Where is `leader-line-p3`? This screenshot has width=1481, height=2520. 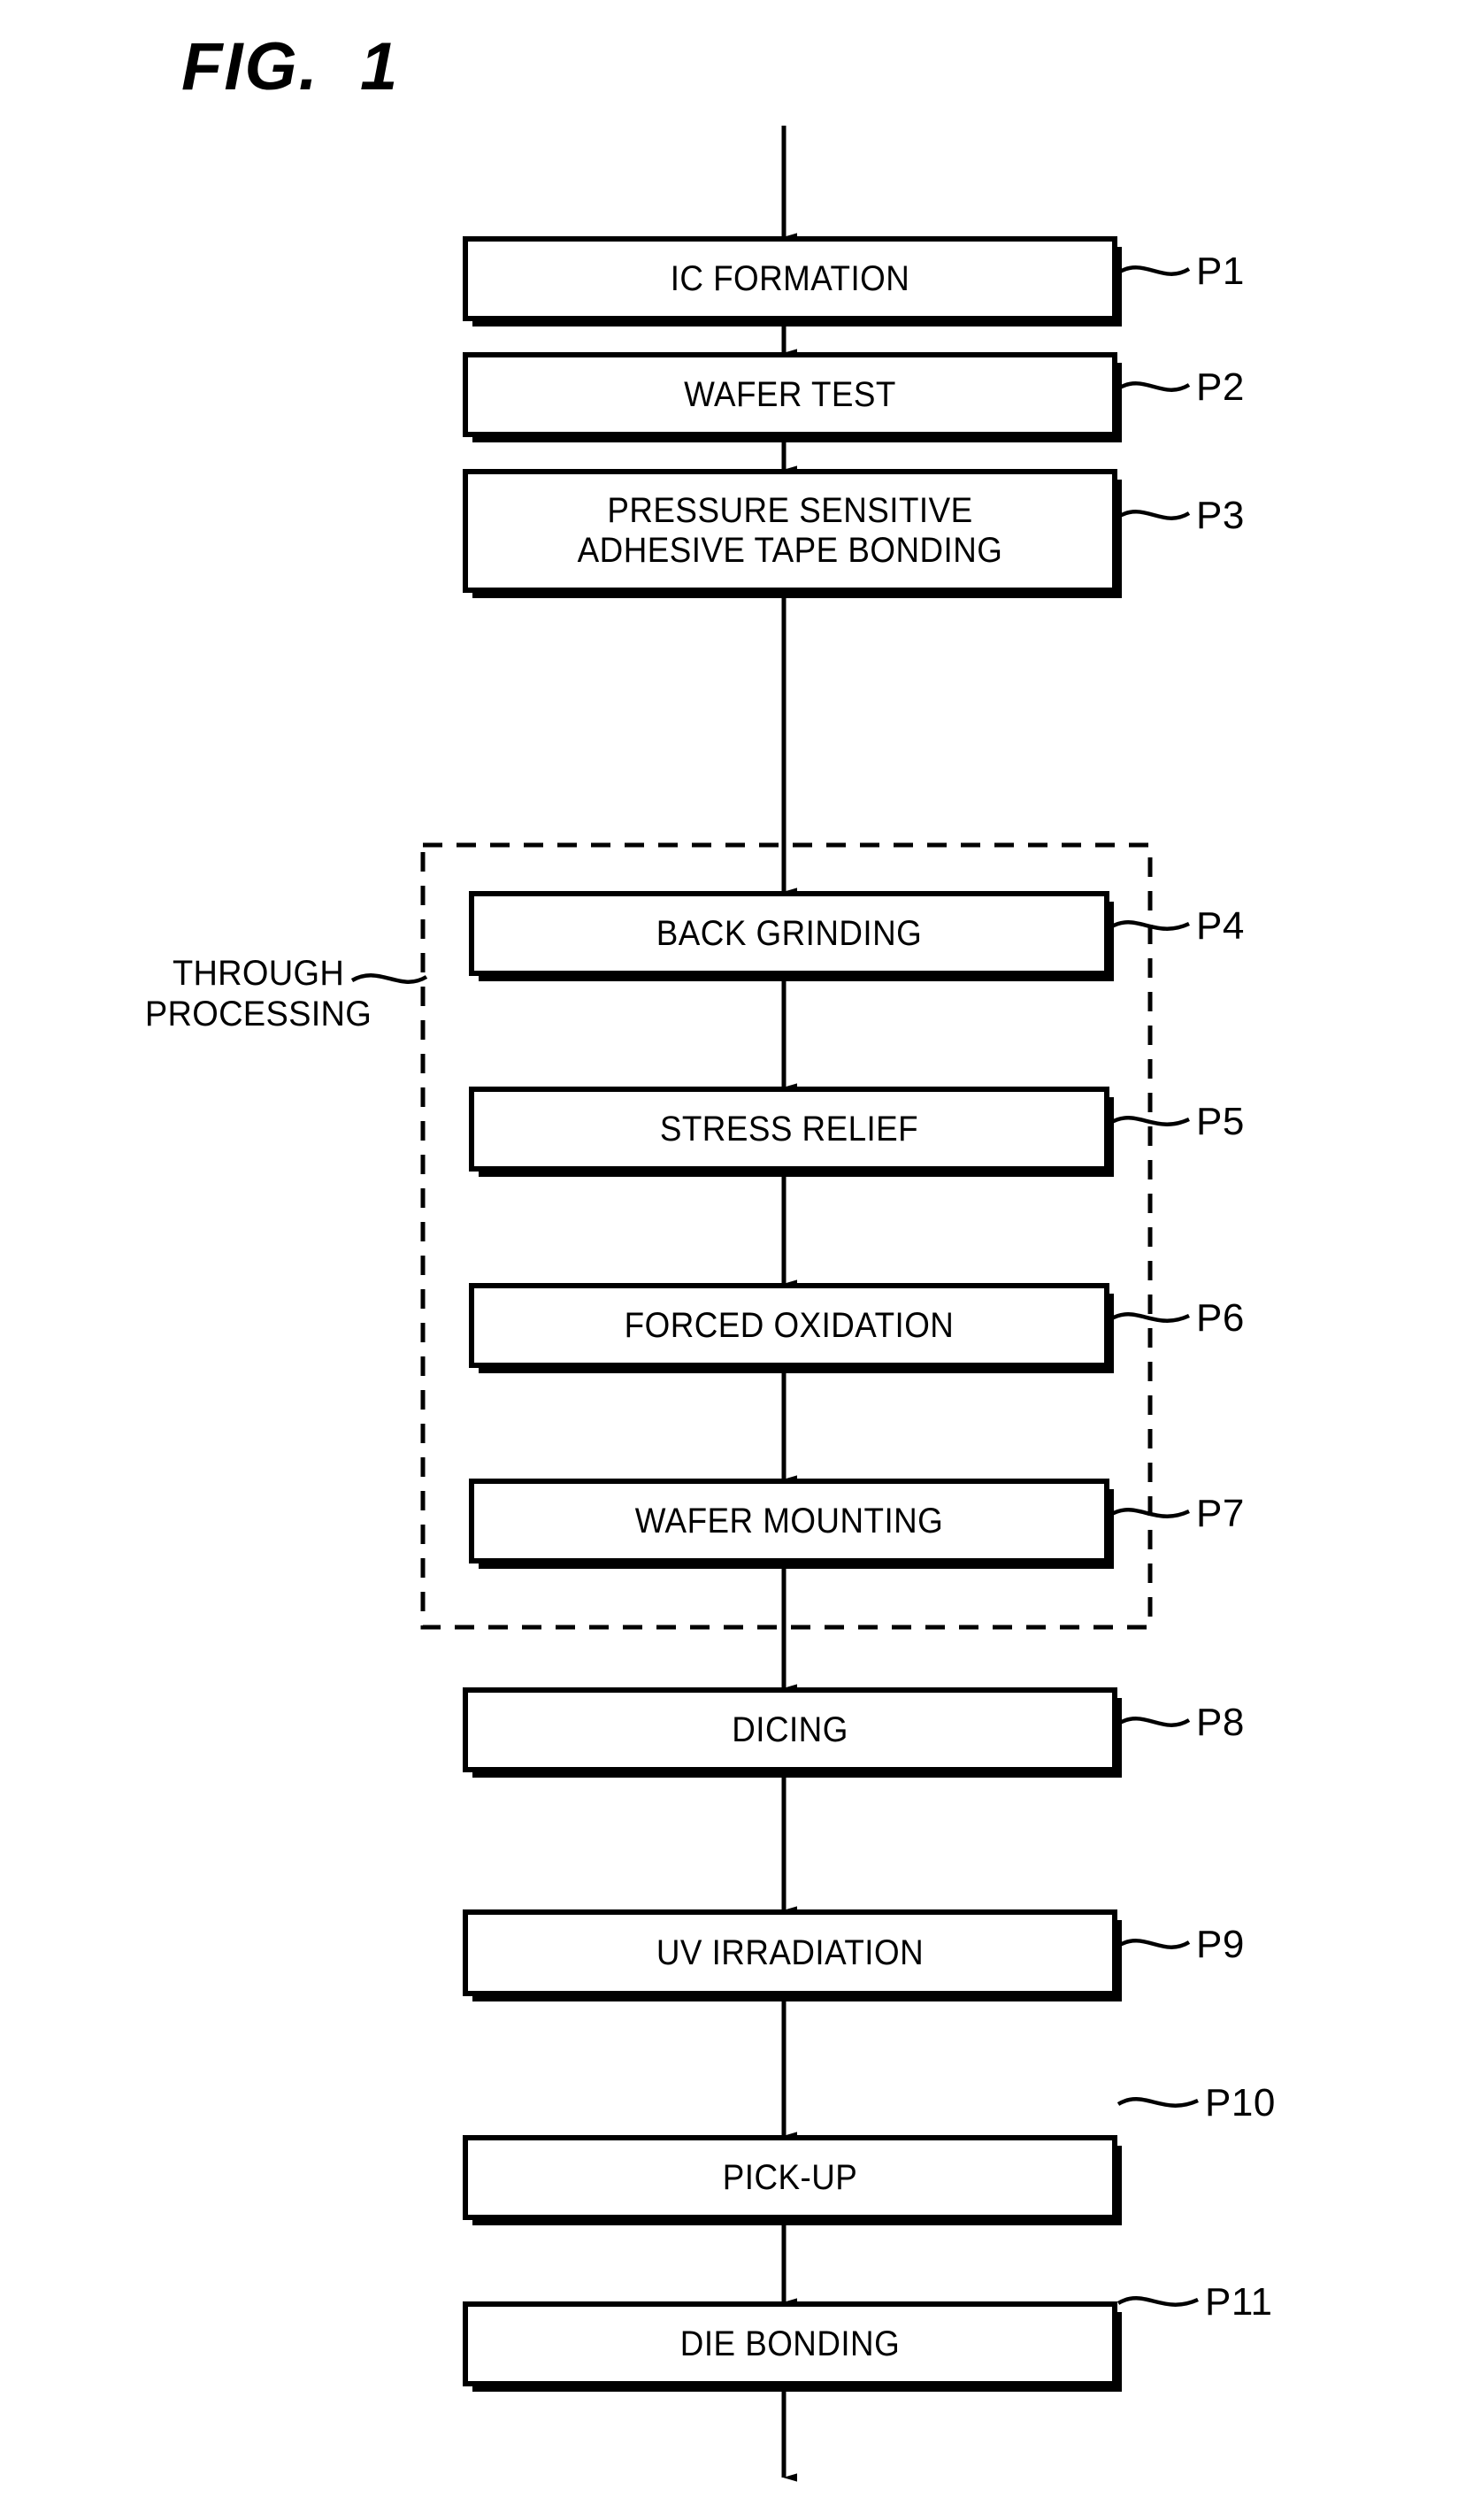
leader-line-p3 is located at coordinates (1154, 515).